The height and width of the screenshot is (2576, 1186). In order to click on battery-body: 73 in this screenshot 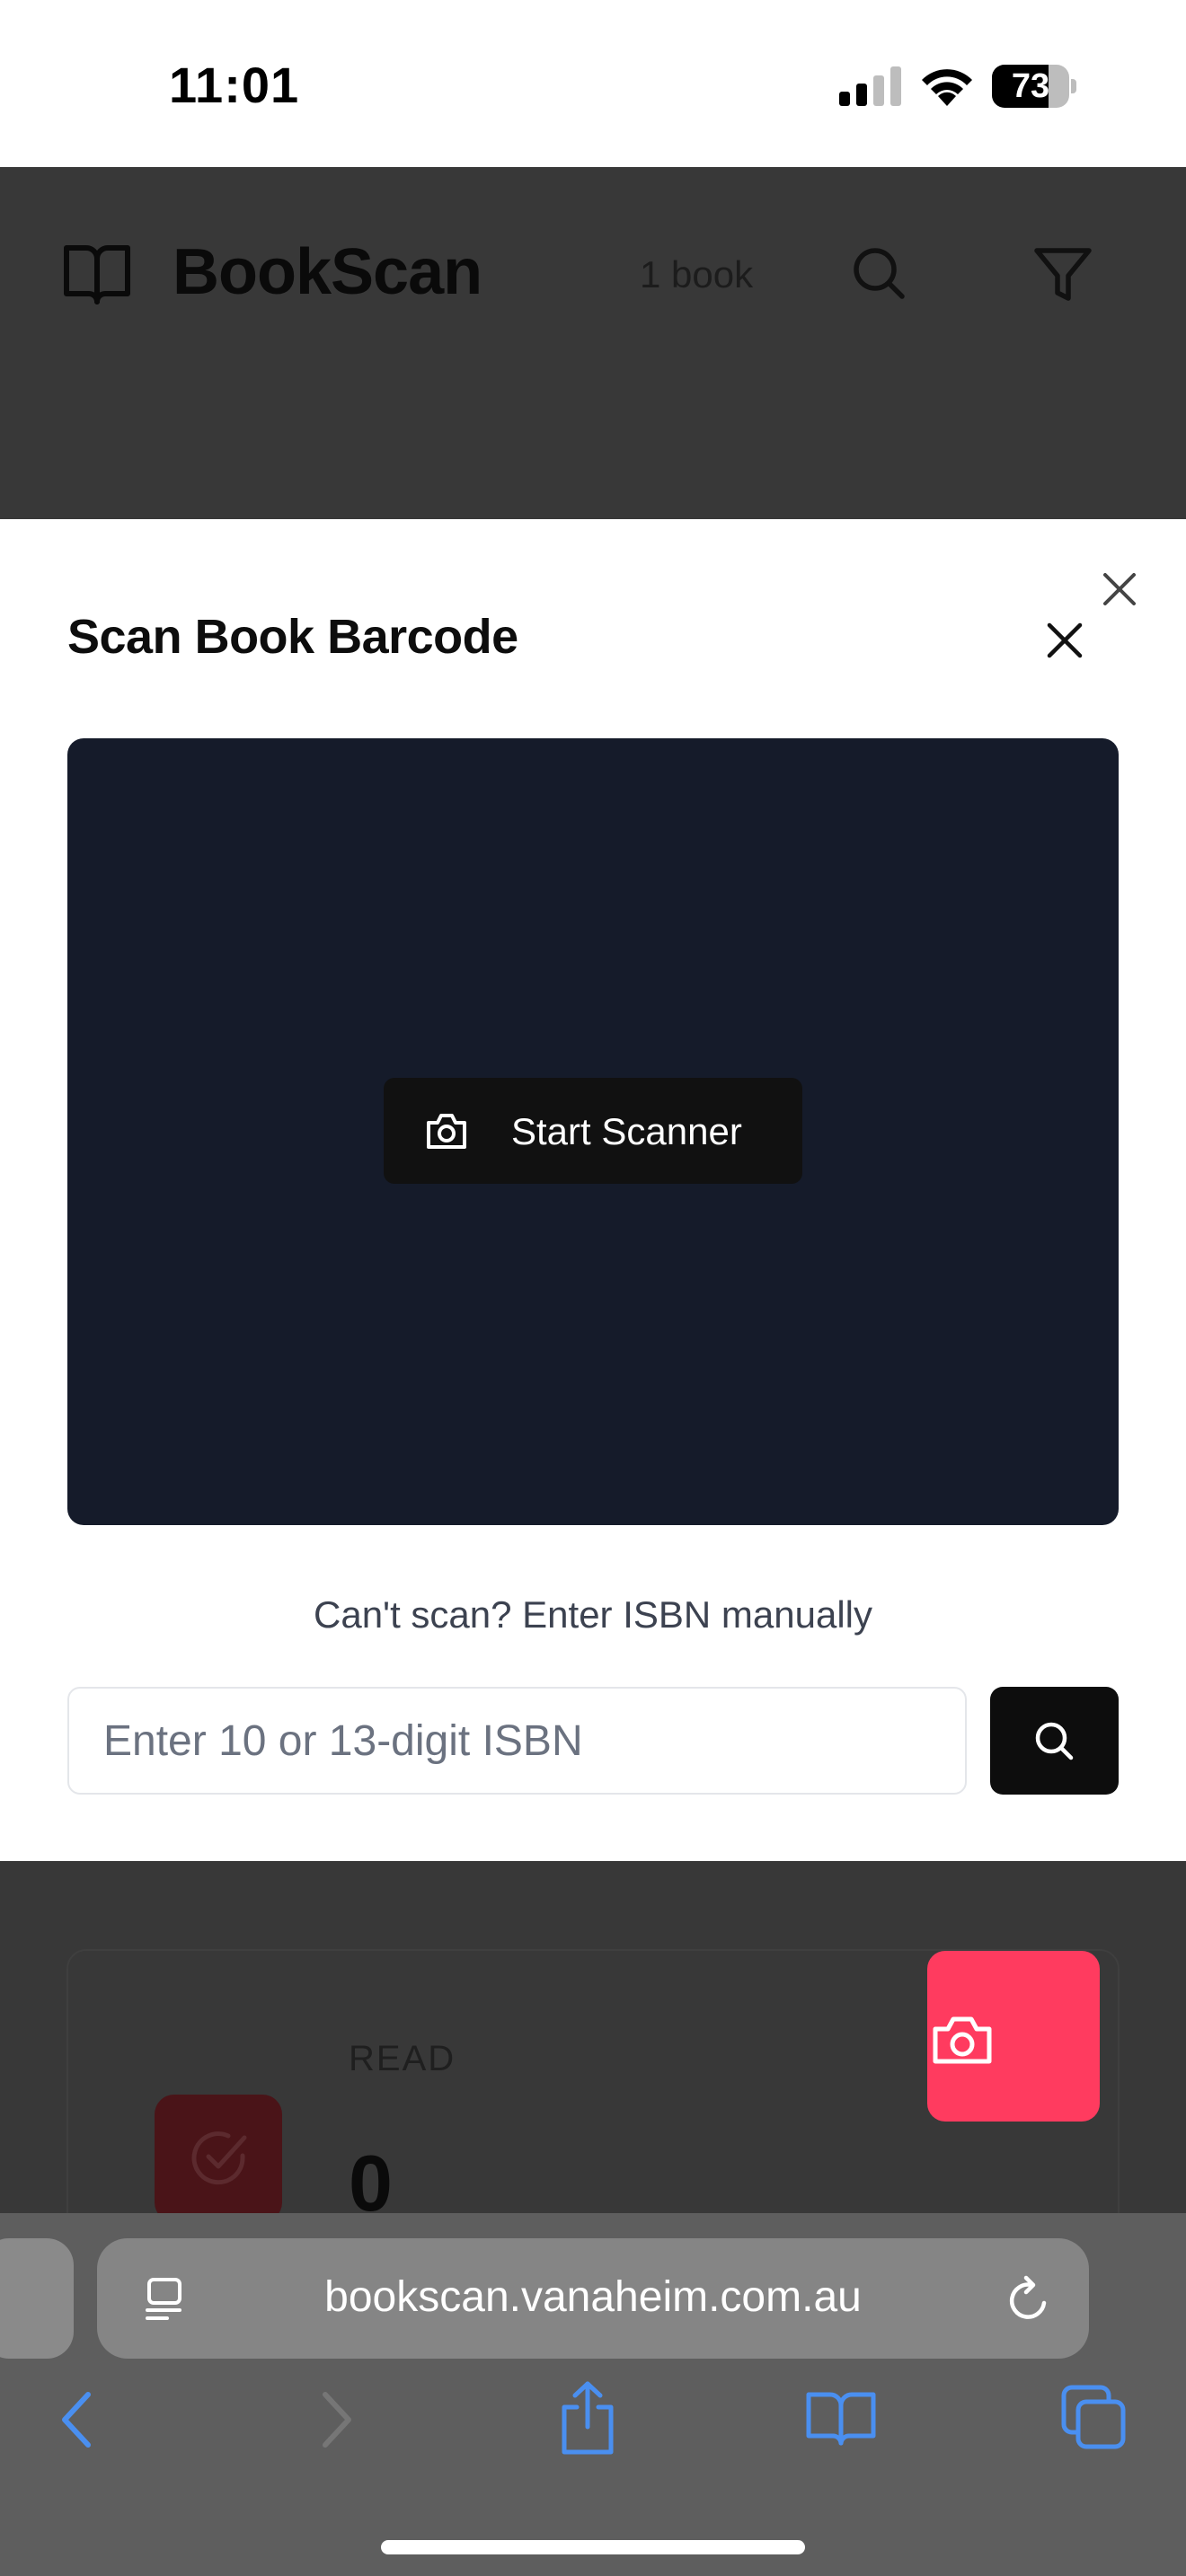, I will do `click(1030, 86)`.